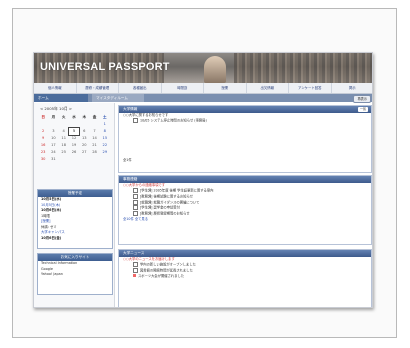 This screenshot has width=410, height=348. I want to click on calendar-day: 8, so click(105, 131).